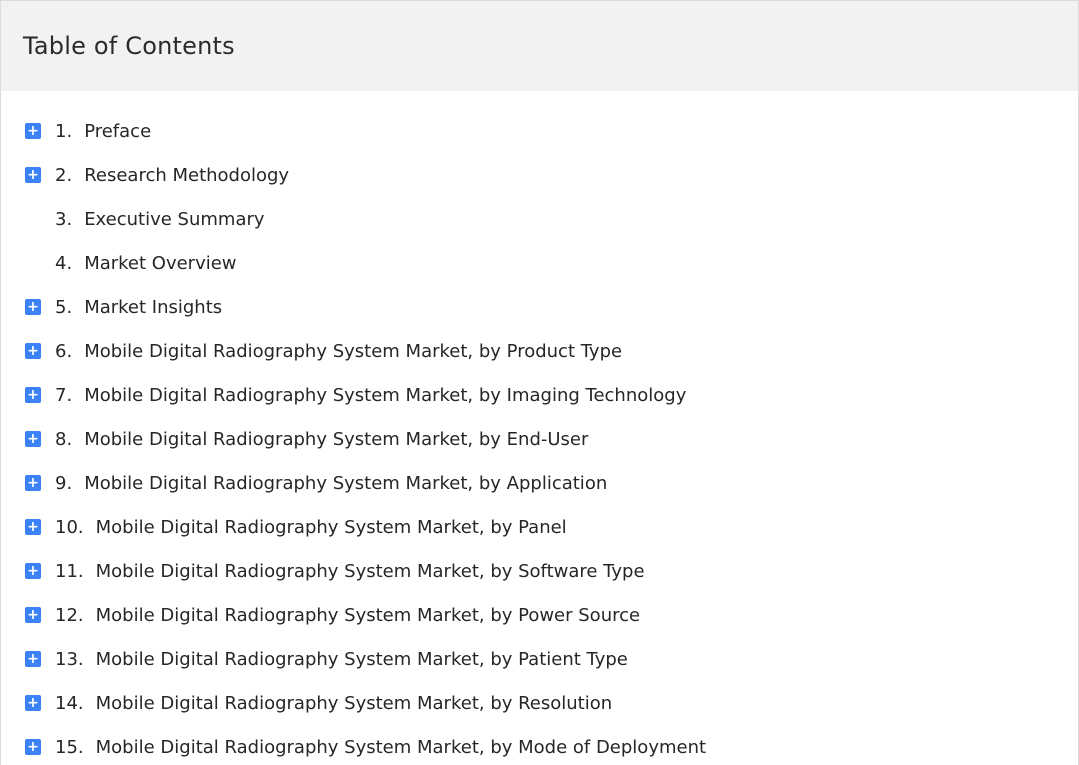 Image resolution: width=1079 pixels, height=765 pixels. What do you see at coordinates (69, 703) in the screenshot?
I see `toc-item-number: 14.` at bounding box center [69, 703].